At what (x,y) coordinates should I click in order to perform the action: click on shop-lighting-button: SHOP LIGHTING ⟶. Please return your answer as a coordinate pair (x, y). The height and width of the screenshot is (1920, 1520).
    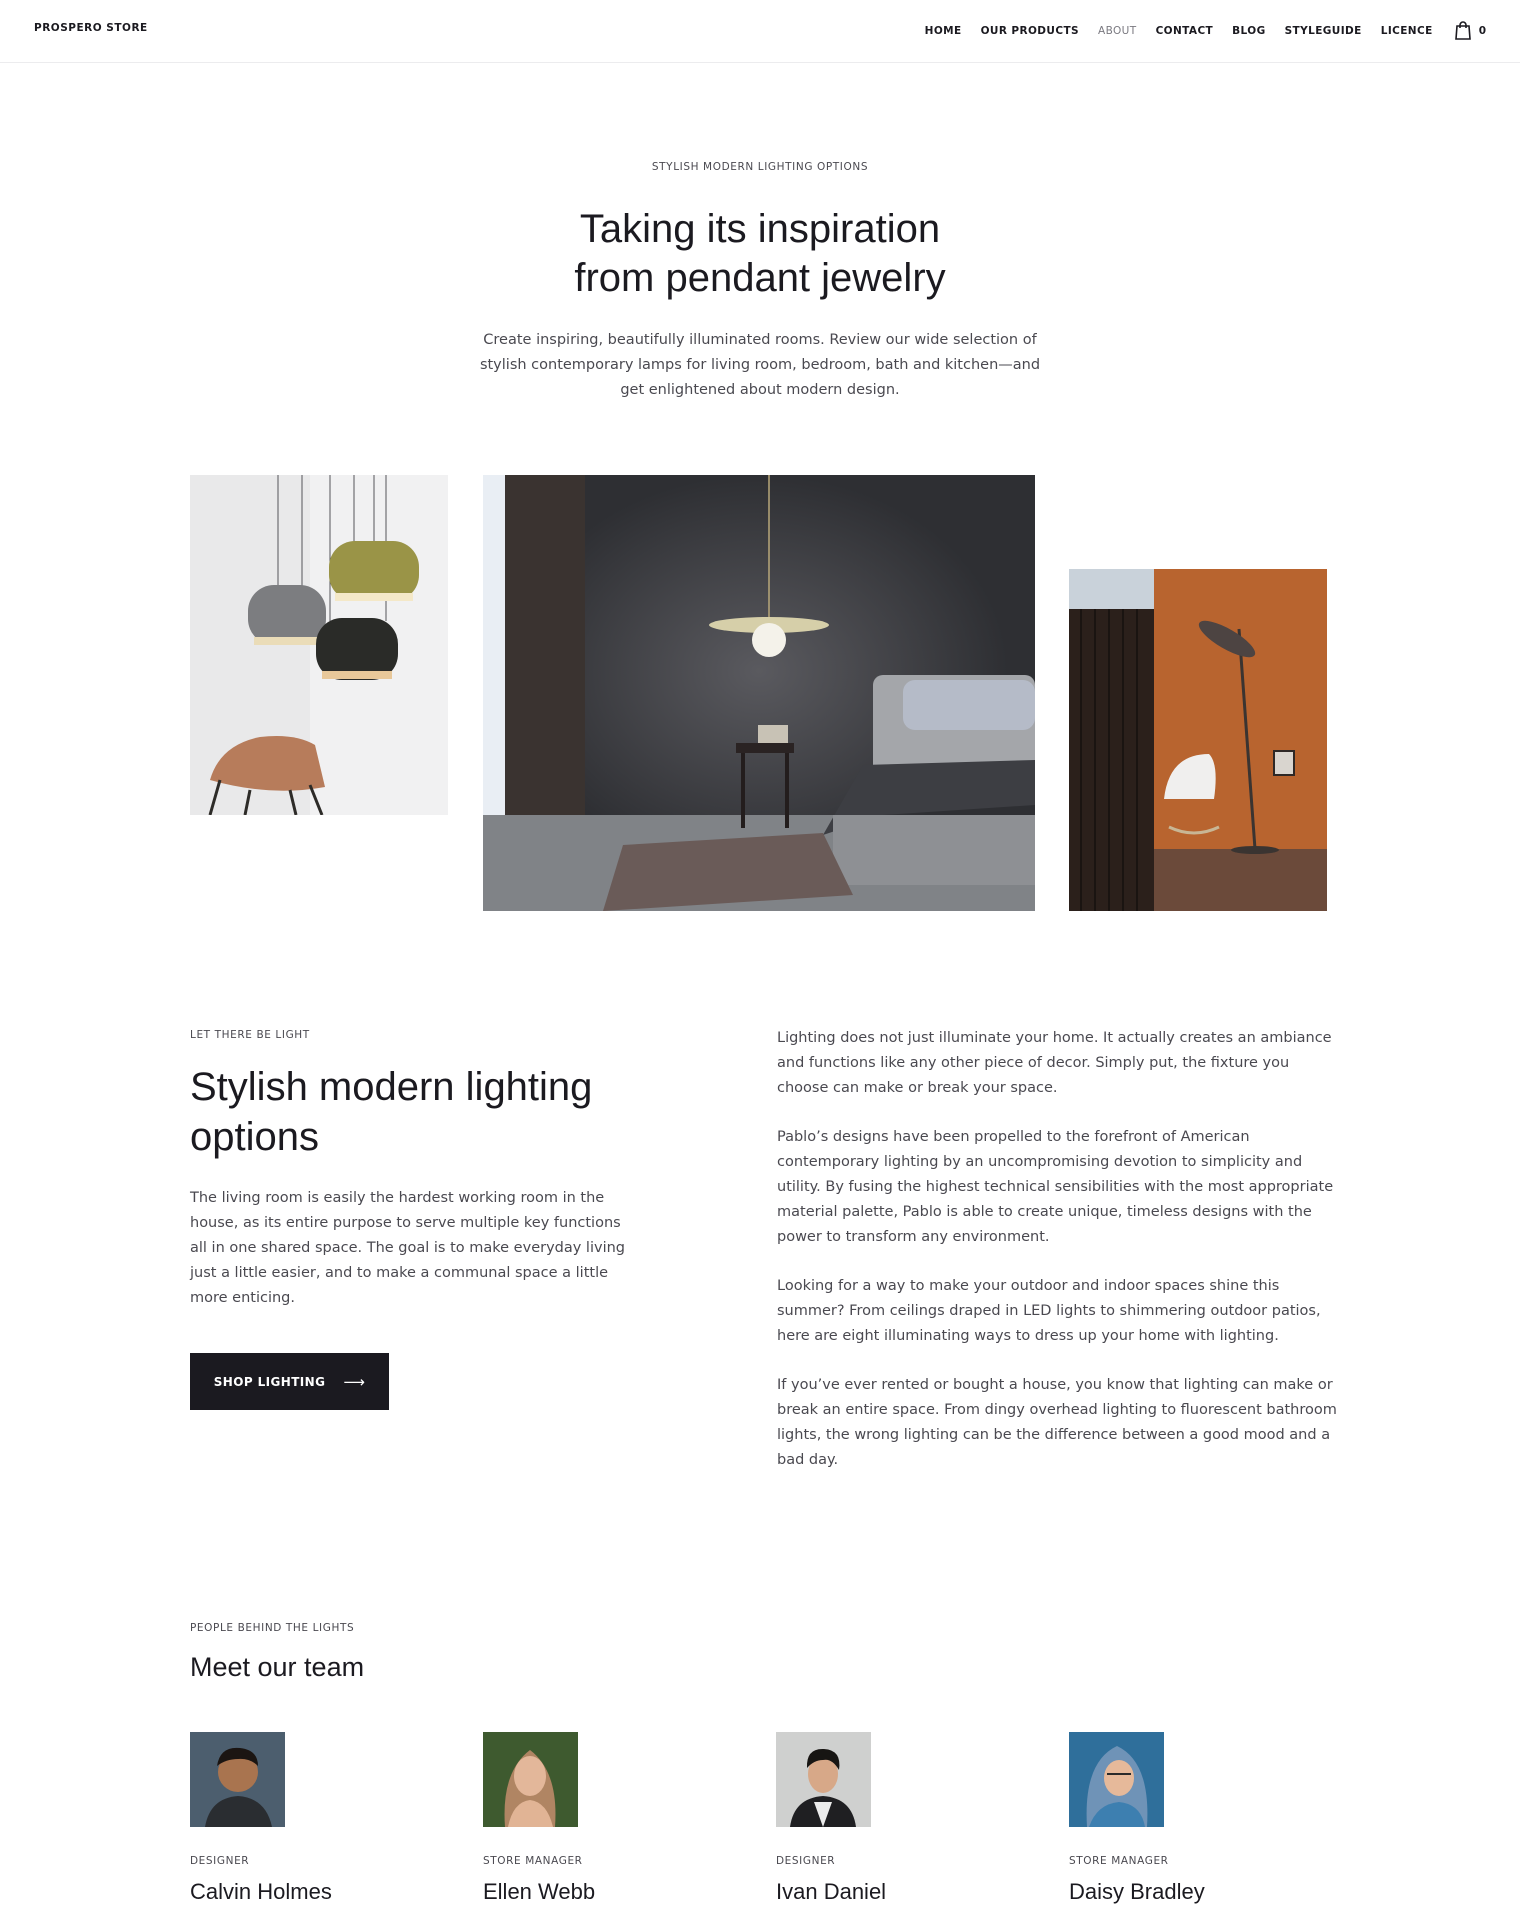
    Looking at the image, I should click on (289, 1381).